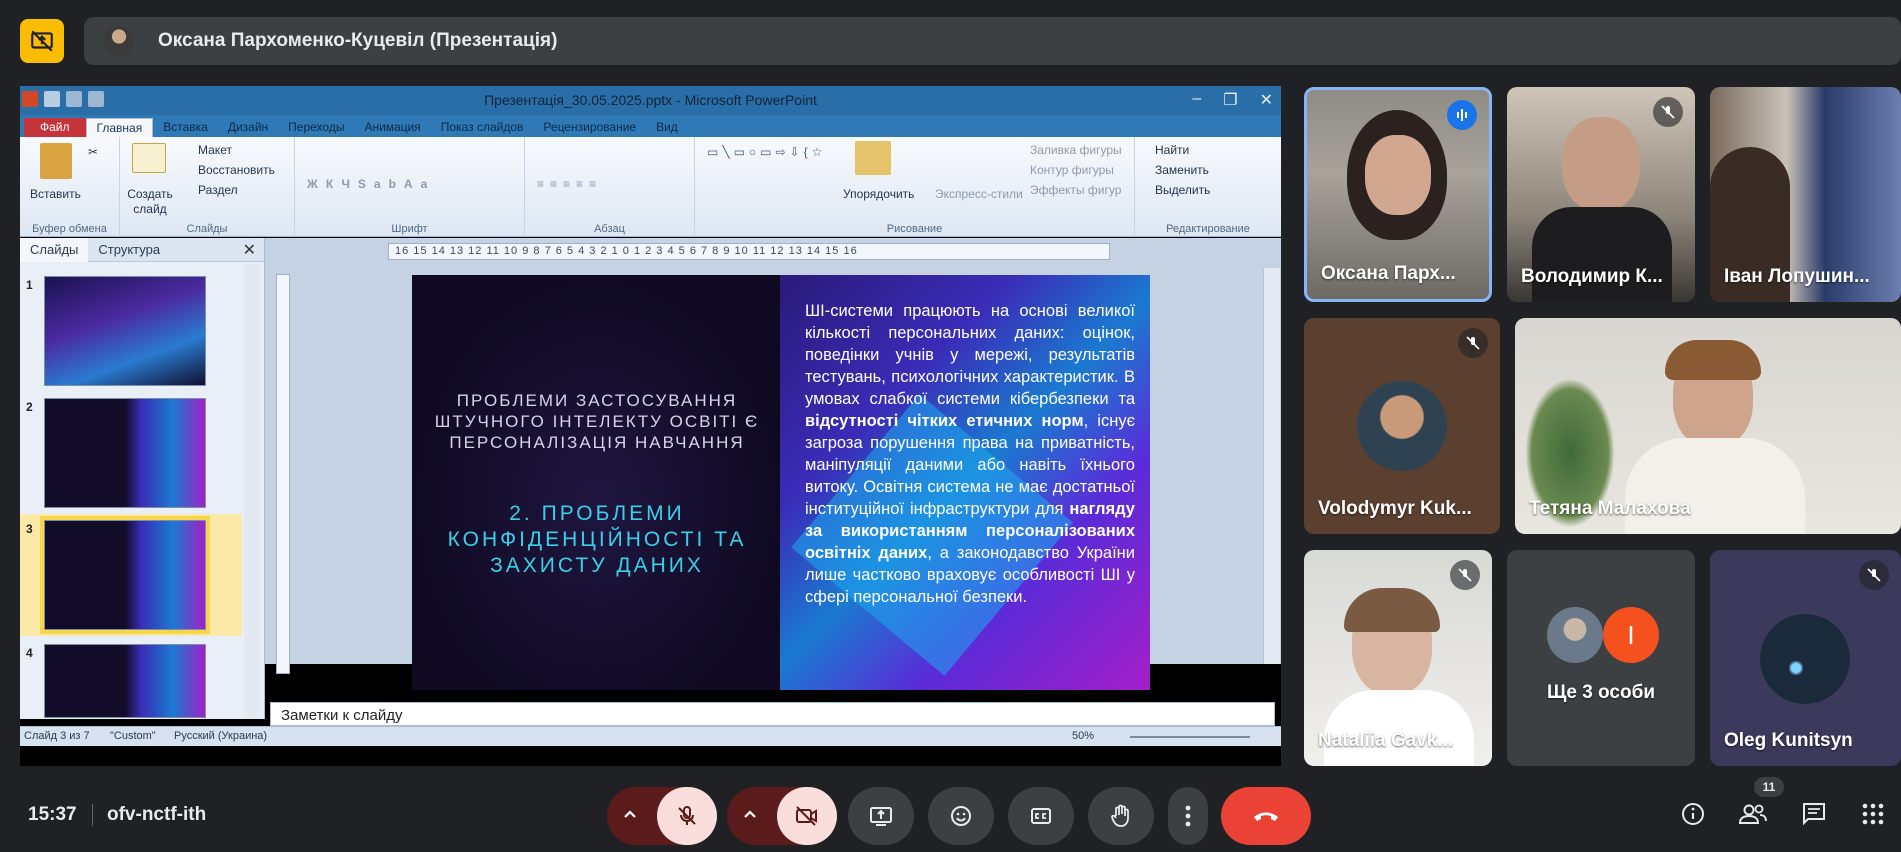  Describe the element at coordinates (1075, 190) in the screenshot. I see `shape-effects-button: Эффекты фигур` at that location.